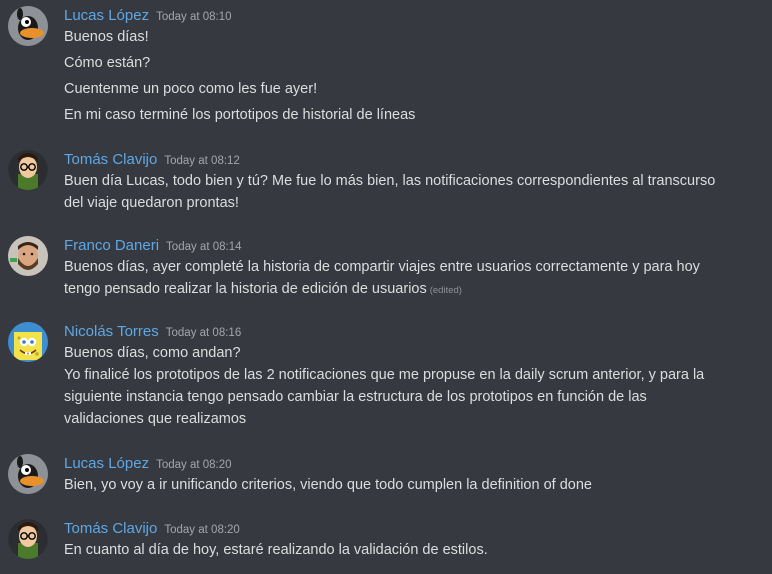 The height and width of the screenshot is (574, 772). Describe the element at coordinates (106, 37) in the screenshot. I see `message-text: Buenos días!` at that location.